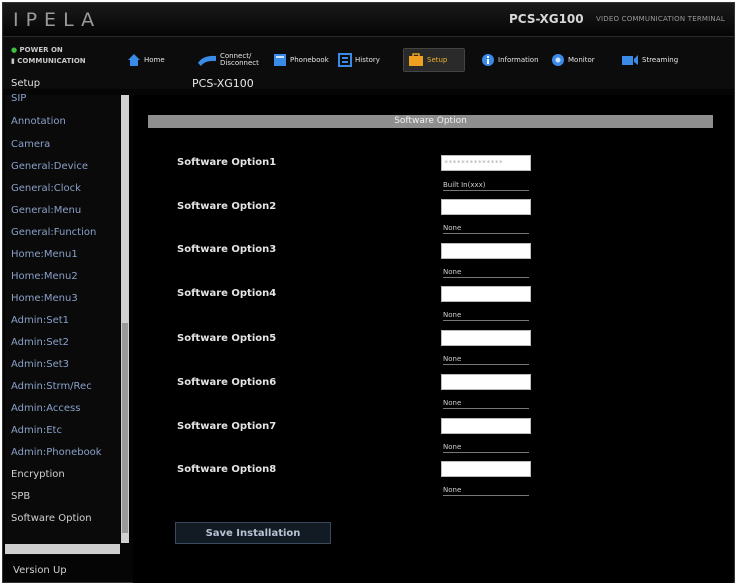 The height and width of the screenshot is (585, 737). I want to click on sidebar-item-home-menu2: Home:Menu2, so click(44, 276).